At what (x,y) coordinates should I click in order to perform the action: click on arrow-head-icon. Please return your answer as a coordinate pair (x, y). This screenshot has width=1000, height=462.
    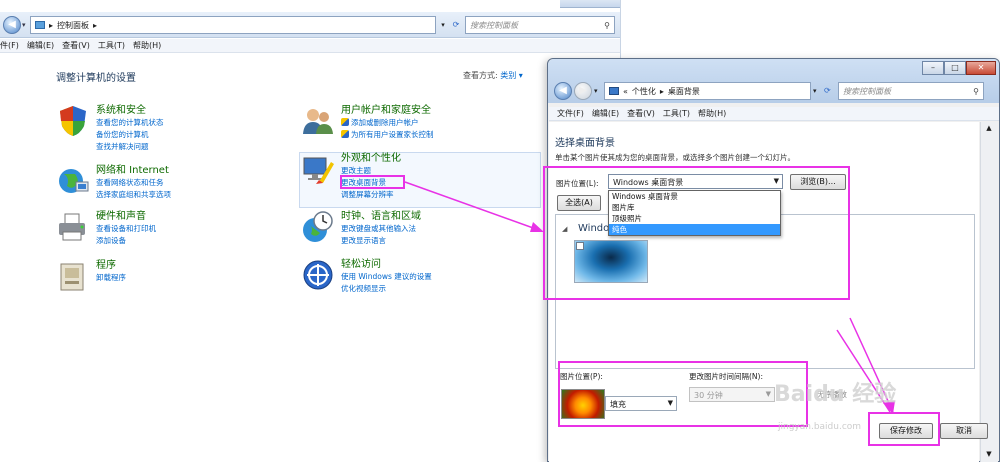
    Looking at the image, I should click on (537, 227).